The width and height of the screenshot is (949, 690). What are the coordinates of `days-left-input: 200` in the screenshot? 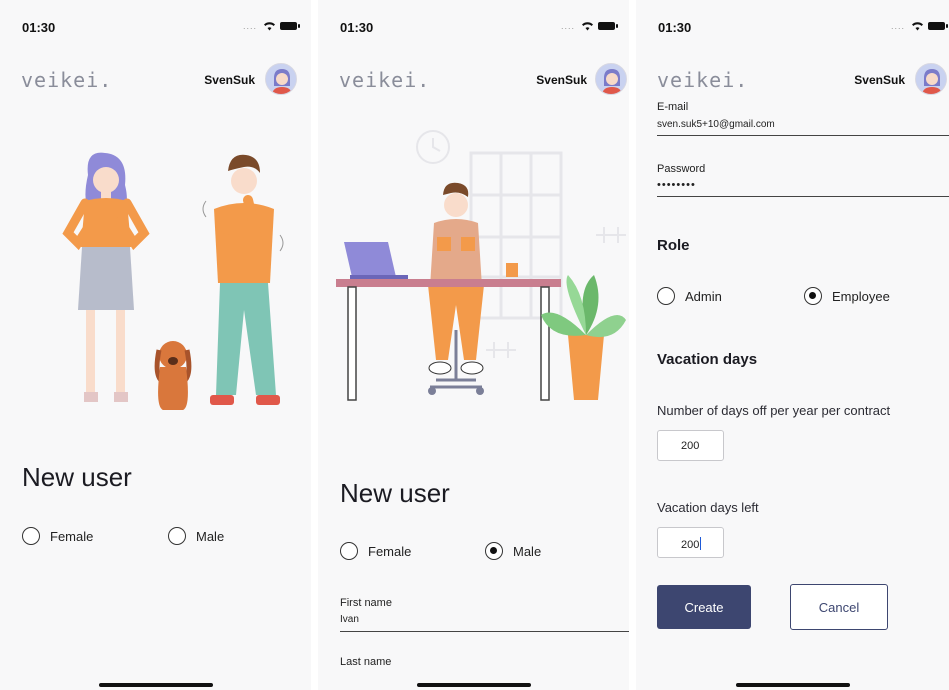 It's located at (690, 542).